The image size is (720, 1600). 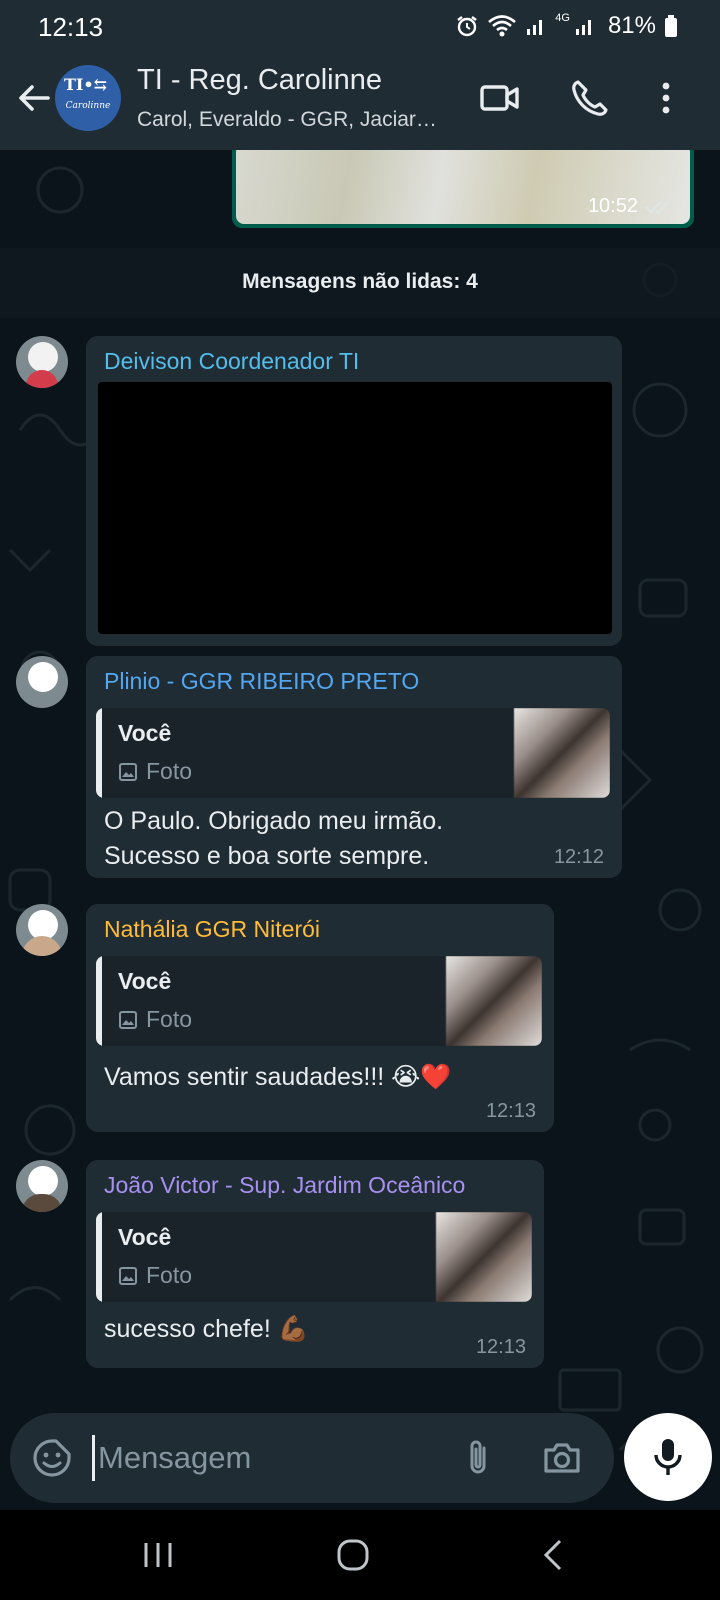 What do you see at coordinates (578, 857) in the screenshot?
I see `message-time: 12:12` at bounding box center [578, 857].